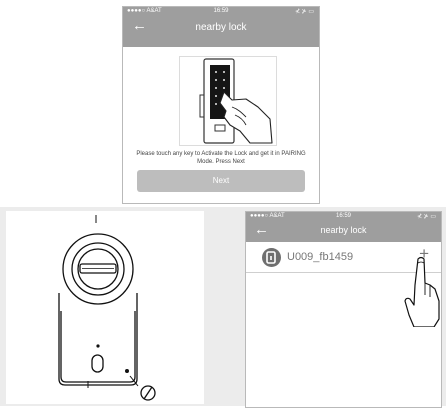  What do you see at coordinates (320, 257) in the screenshot?
I see `lock-name: U009_fb1459` at bounding box center [320, 257].